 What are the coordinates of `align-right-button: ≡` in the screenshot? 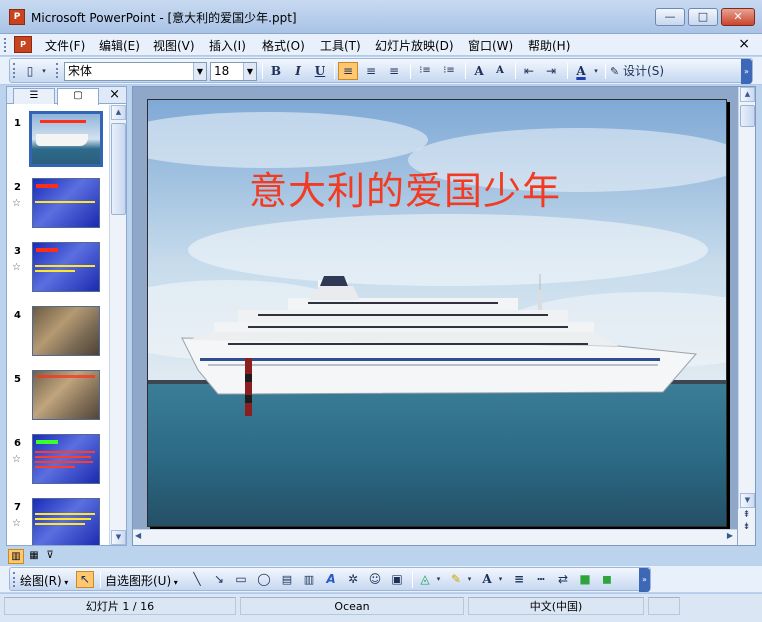 It's located at (394, 71).